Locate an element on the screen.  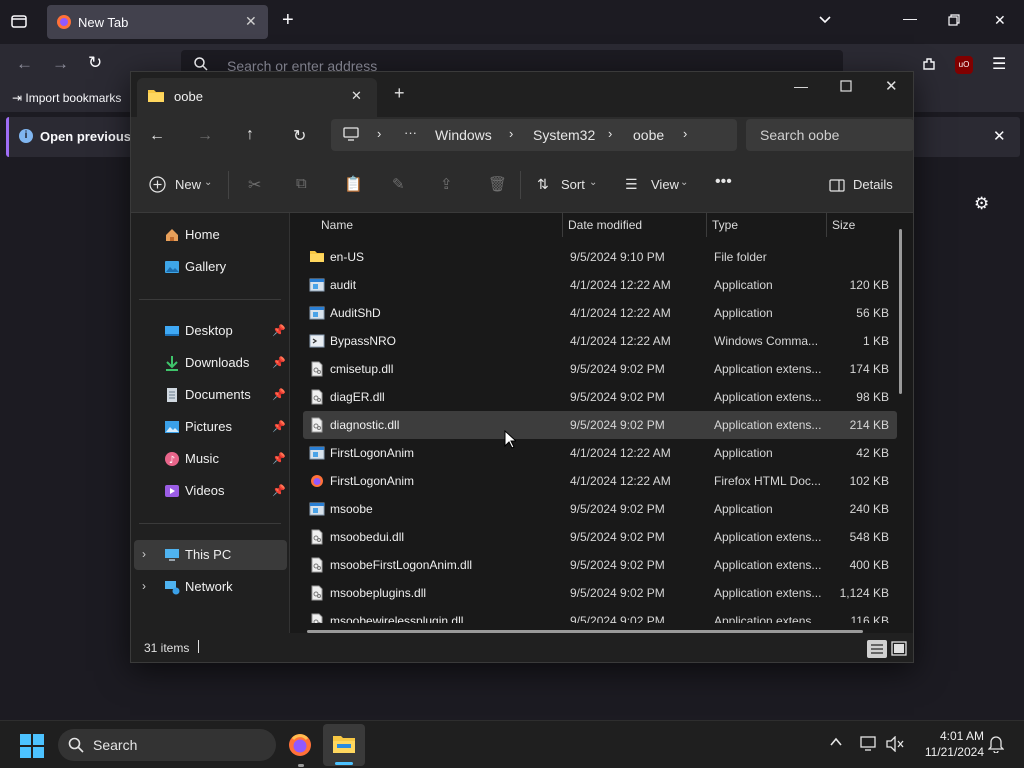
share-icon: ⇪ is located at coordinates (446, 184).